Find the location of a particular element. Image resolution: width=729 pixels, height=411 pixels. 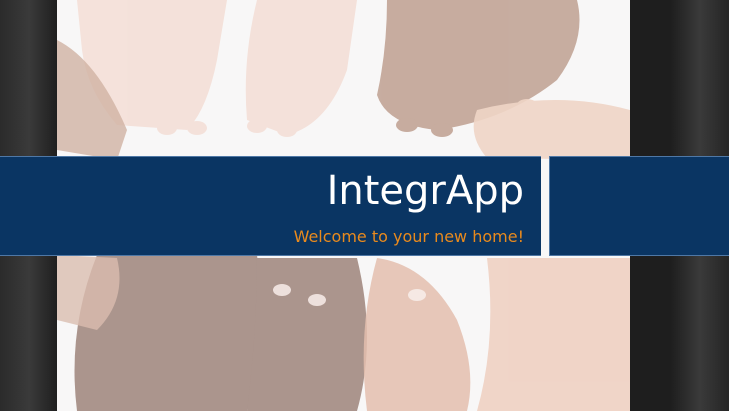

slide-subtitle: Welcome to your new home! is located at coordinates (408, 236).